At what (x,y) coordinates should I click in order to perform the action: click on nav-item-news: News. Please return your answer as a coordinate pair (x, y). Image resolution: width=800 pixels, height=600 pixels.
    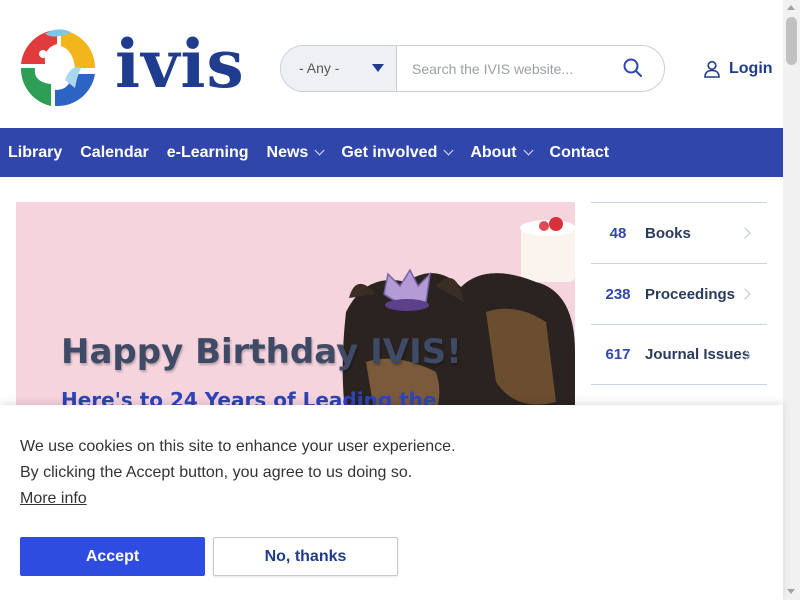
    Looking at the image, I should click on (295, 152).